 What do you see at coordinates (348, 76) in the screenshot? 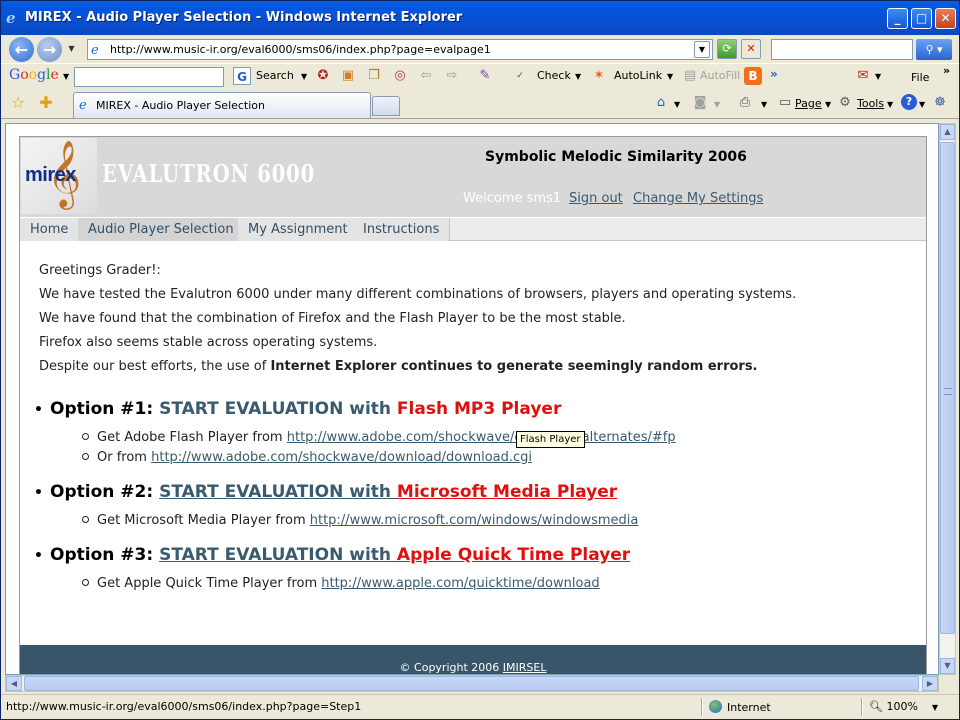
I see `picture-icon: ▣` at bounding box center [348, 76].